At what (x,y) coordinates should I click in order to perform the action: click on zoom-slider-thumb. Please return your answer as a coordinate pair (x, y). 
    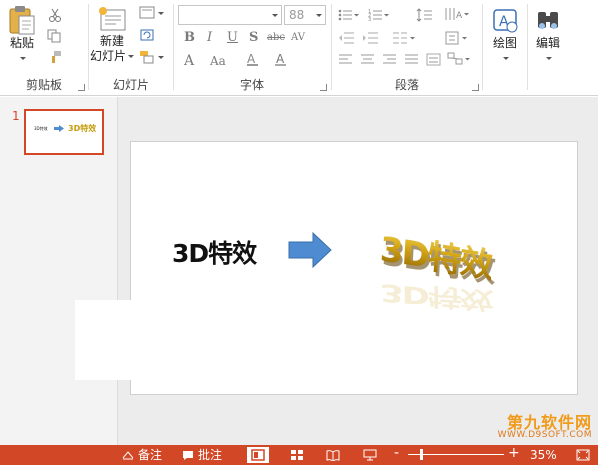
    Looking at the image, I should click on (421, 454).